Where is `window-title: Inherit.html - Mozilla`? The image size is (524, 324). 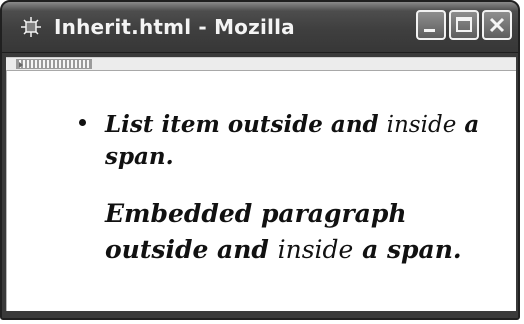
window-title: Inherit.html - Mozilla is located at coordinates (174, 27).